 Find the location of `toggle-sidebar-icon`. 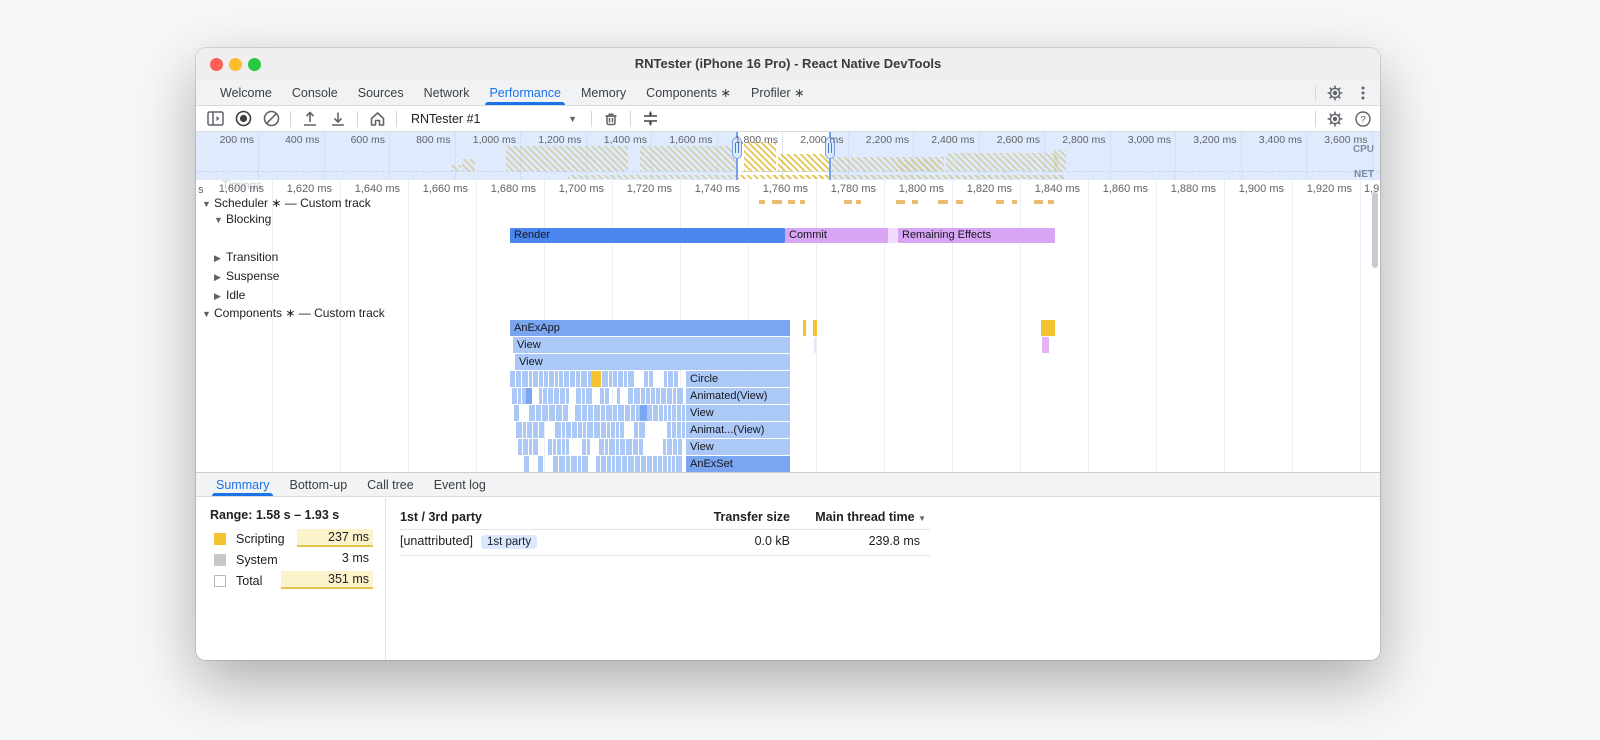

toggle-sidebar-icon is located at coordinates (215, 119).